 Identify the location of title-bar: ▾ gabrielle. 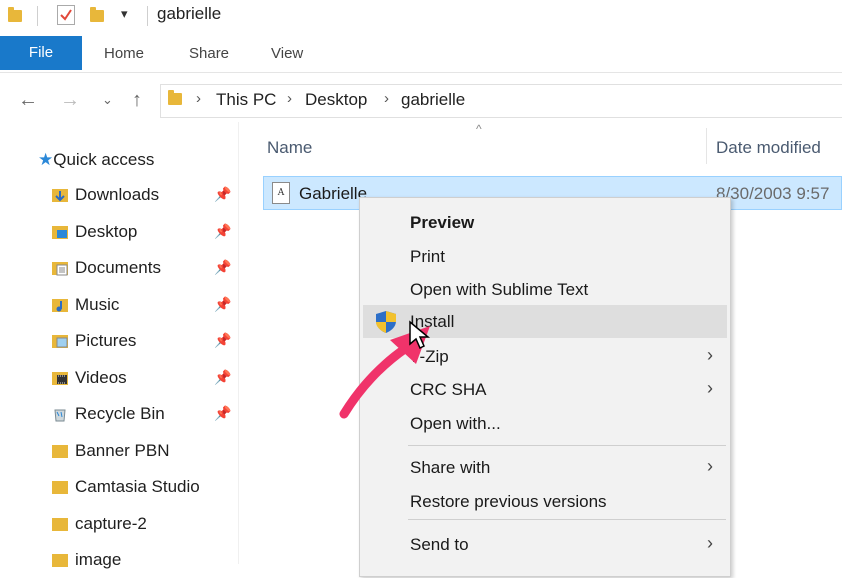
(421, 17).